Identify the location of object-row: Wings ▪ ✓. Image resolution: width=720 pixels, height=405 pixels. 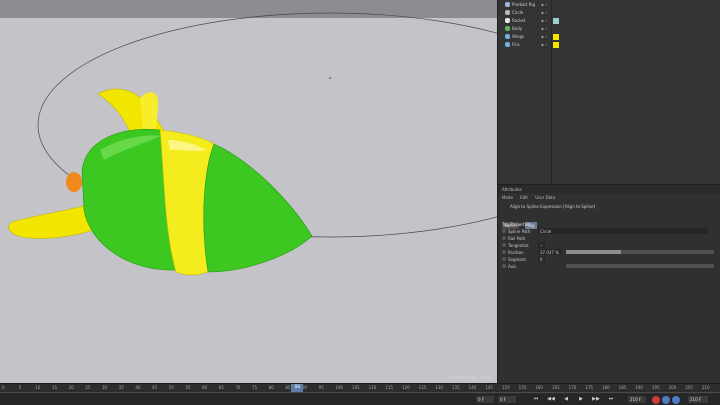
(609, 37).